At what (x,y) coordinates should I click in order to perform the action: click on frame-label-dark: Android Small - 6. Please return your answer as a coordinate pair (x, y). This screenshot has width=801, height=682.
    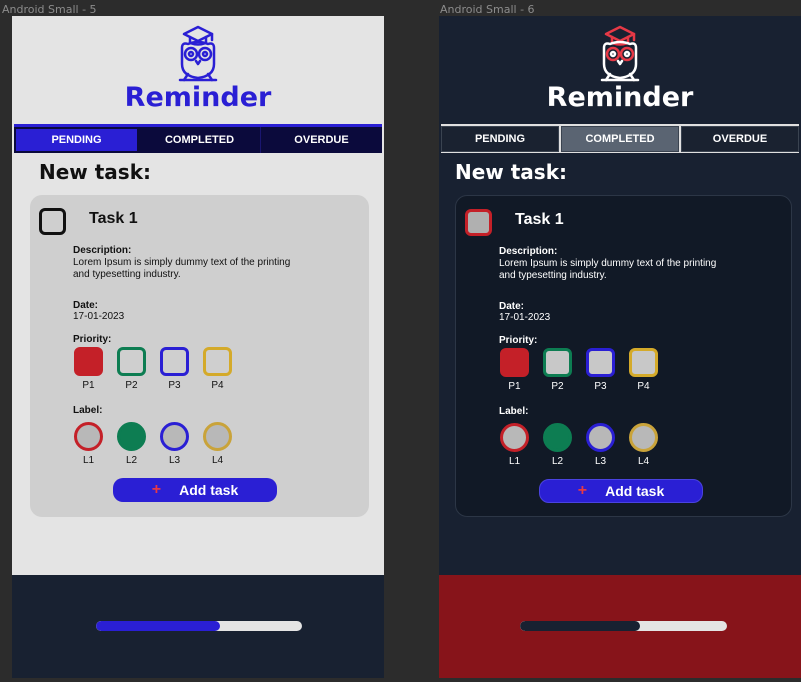
    Looking at the image, I should click on (487, 9).